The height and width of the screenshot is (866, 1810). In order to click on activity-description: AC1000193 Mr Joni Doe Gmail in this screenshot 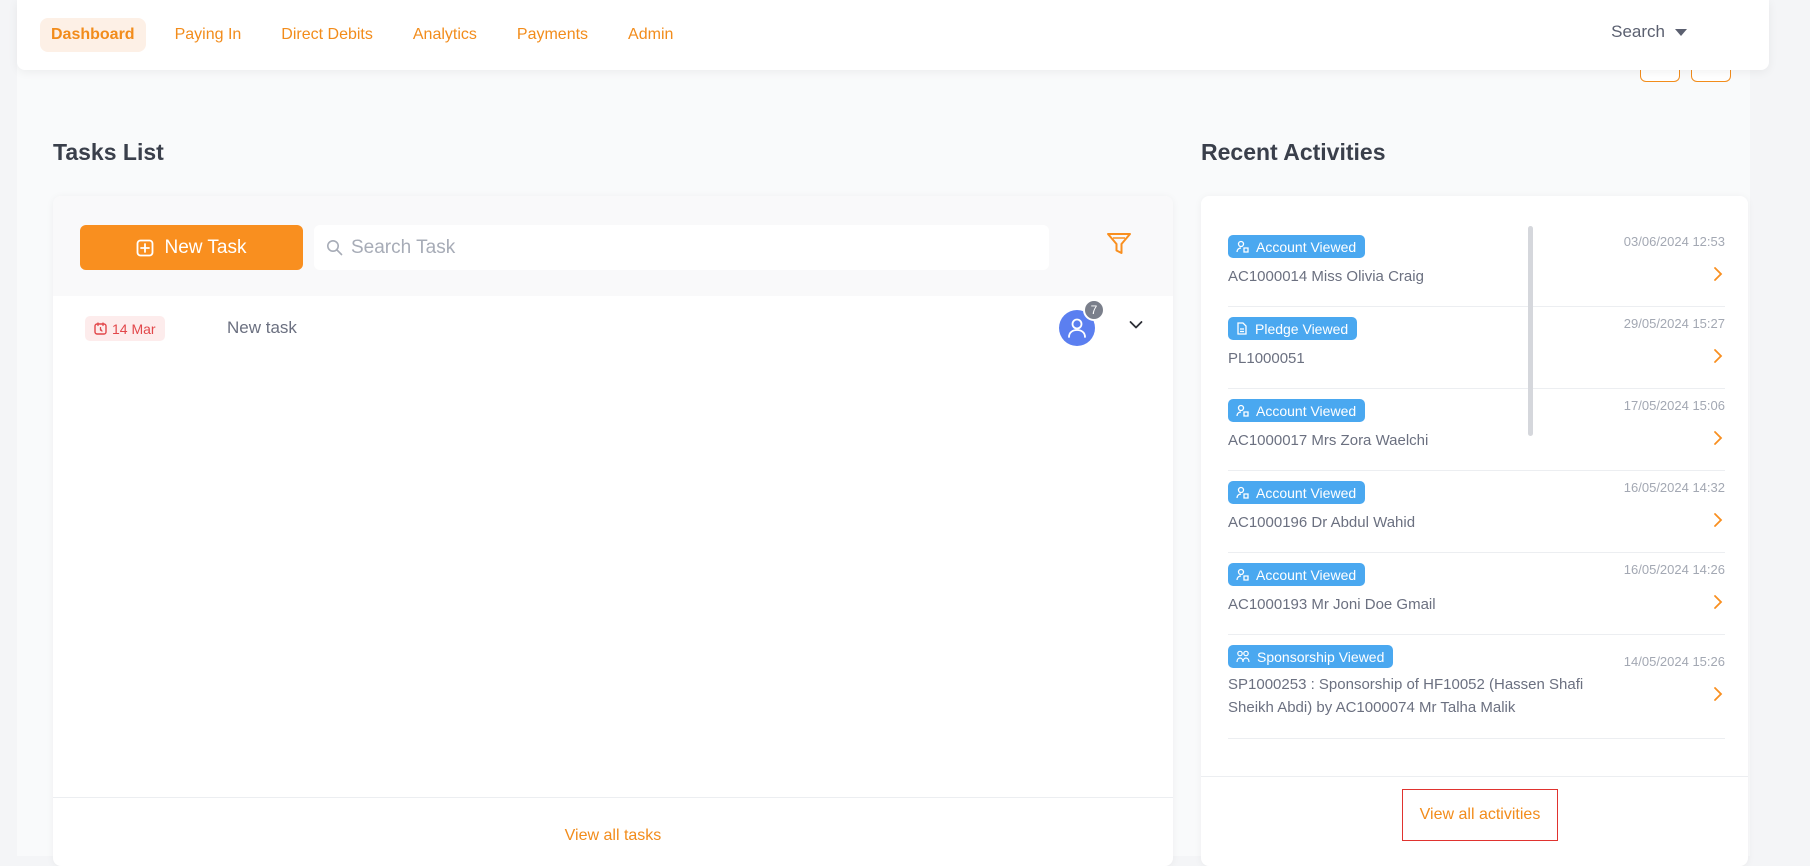, I will do `click(1332, 604)`.